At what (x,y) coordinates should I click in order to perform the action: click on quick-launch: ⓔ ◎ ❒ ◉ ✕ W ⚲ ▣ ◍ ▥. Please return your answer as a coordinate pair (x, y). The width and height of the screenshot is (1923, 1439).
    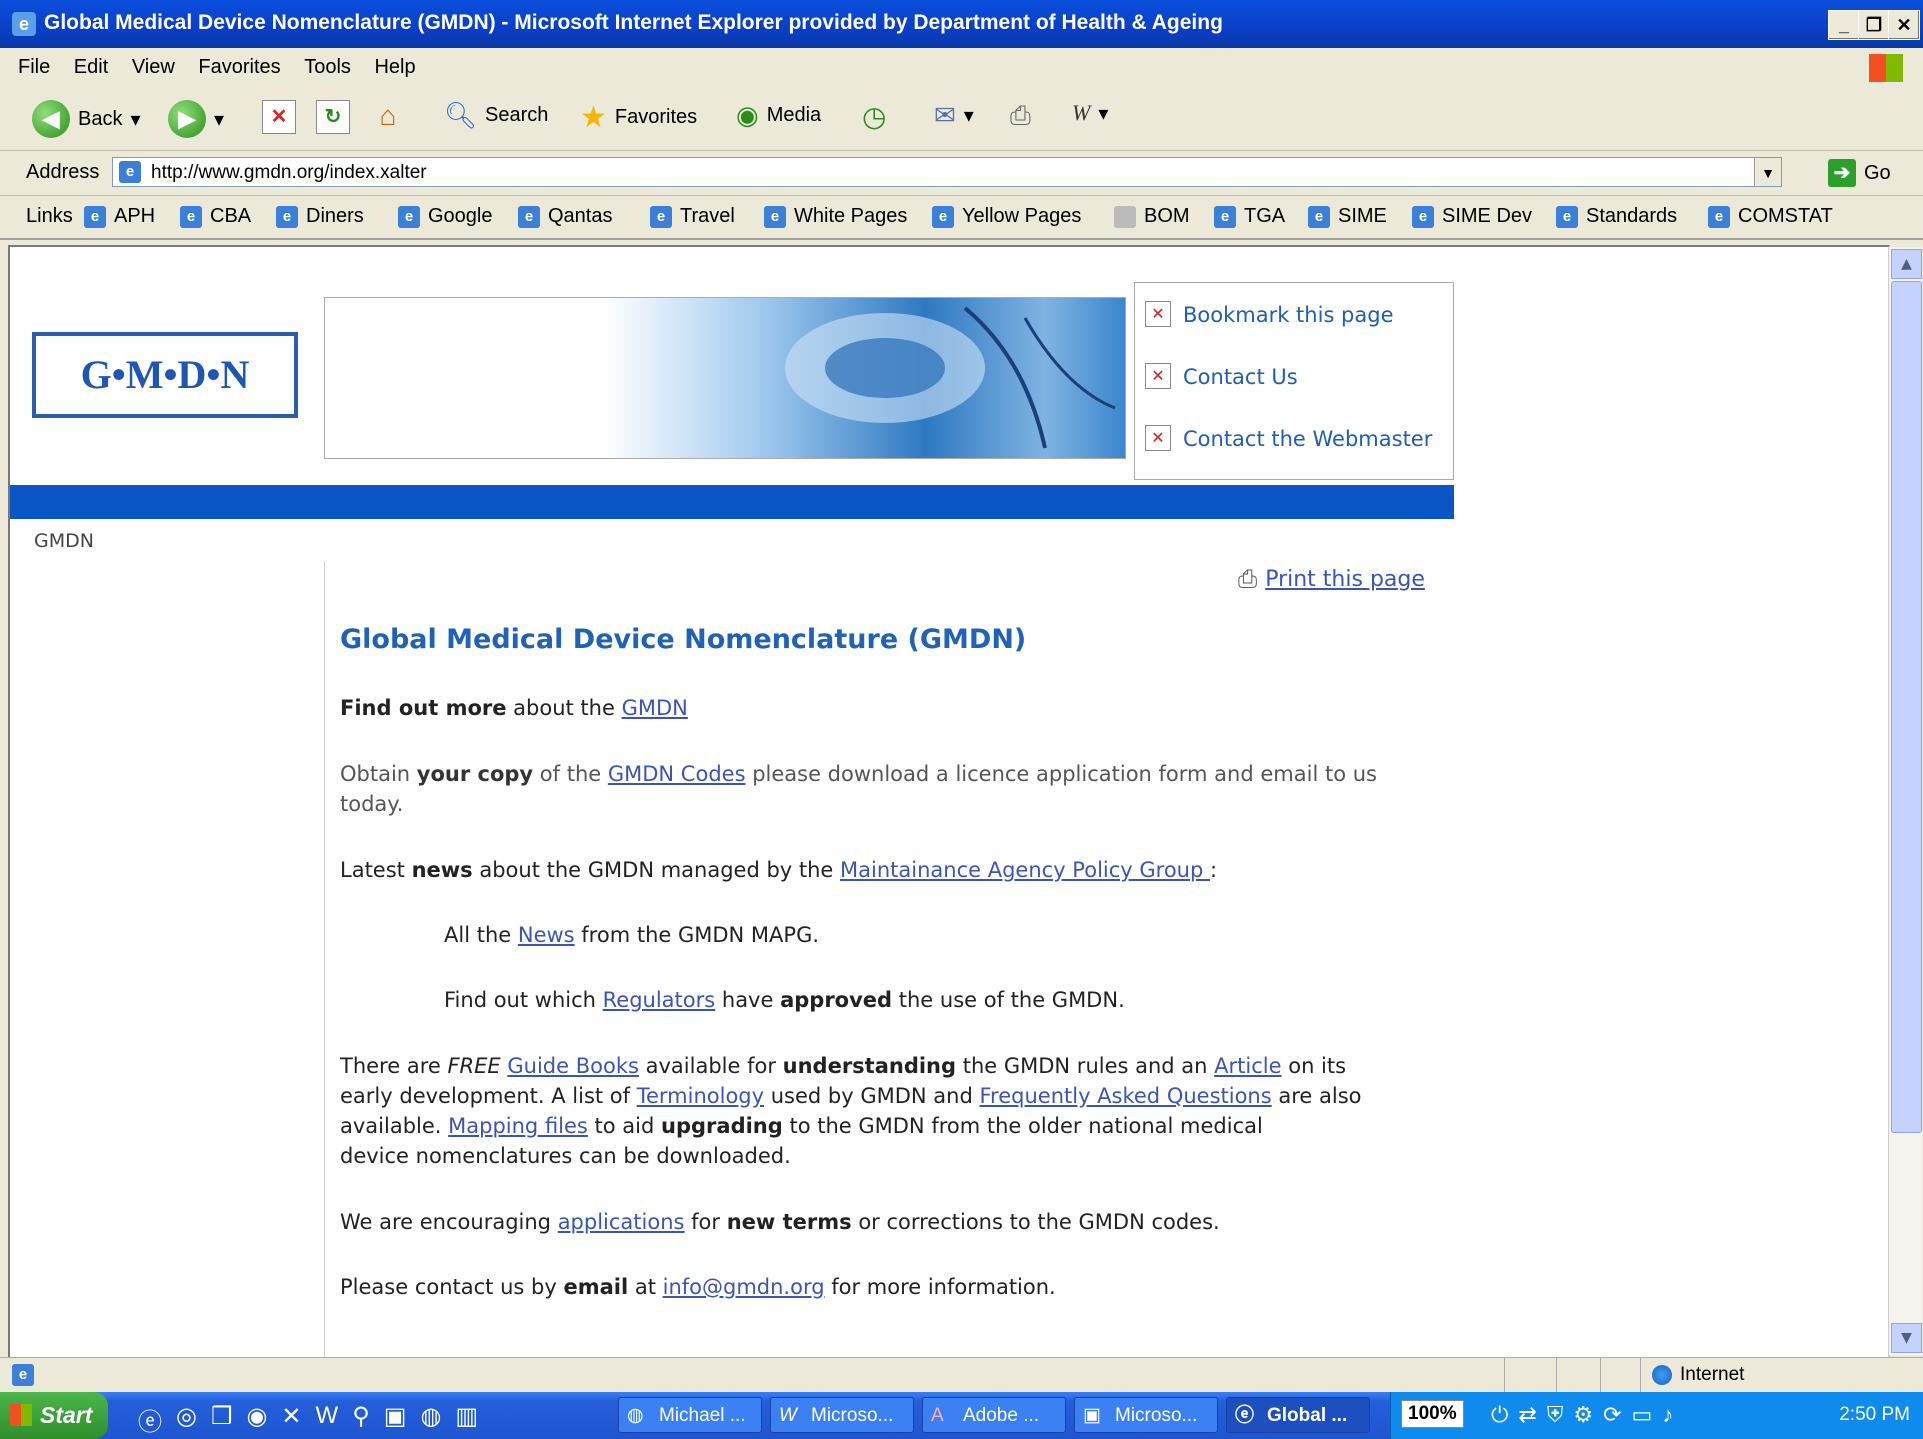
    Looking at the image, I should click on (308, 1419).